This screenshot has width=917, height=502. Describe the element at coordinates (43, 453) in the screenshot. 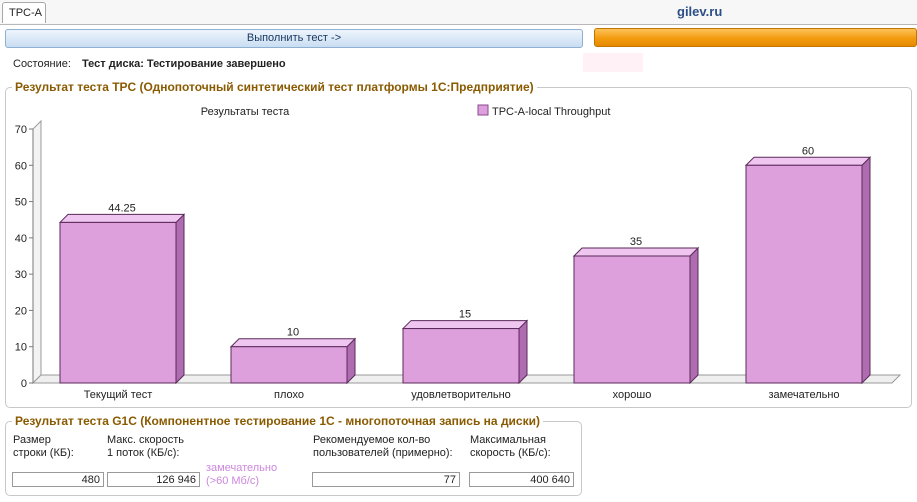

I see `row-size-label-line2: строки (КБ):` at that location.